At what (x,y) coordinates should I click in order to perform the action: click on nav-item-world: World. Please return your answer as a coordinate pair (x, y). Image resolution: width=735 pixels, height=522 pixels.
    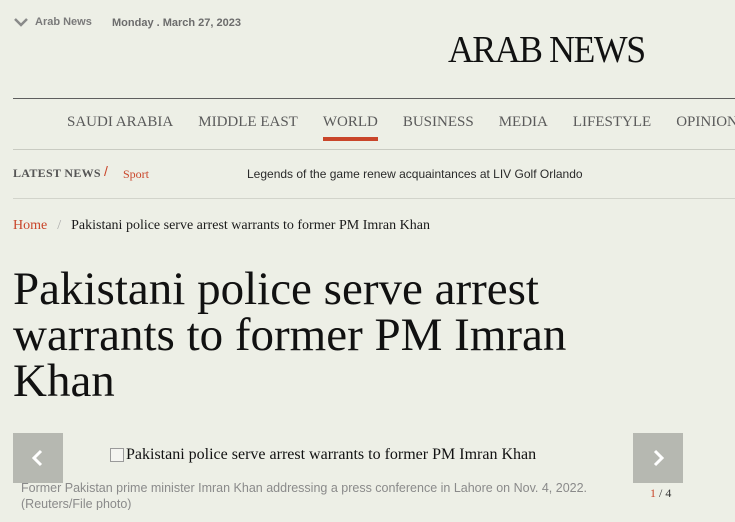
    Looking at the image, I should click on (350, 127).